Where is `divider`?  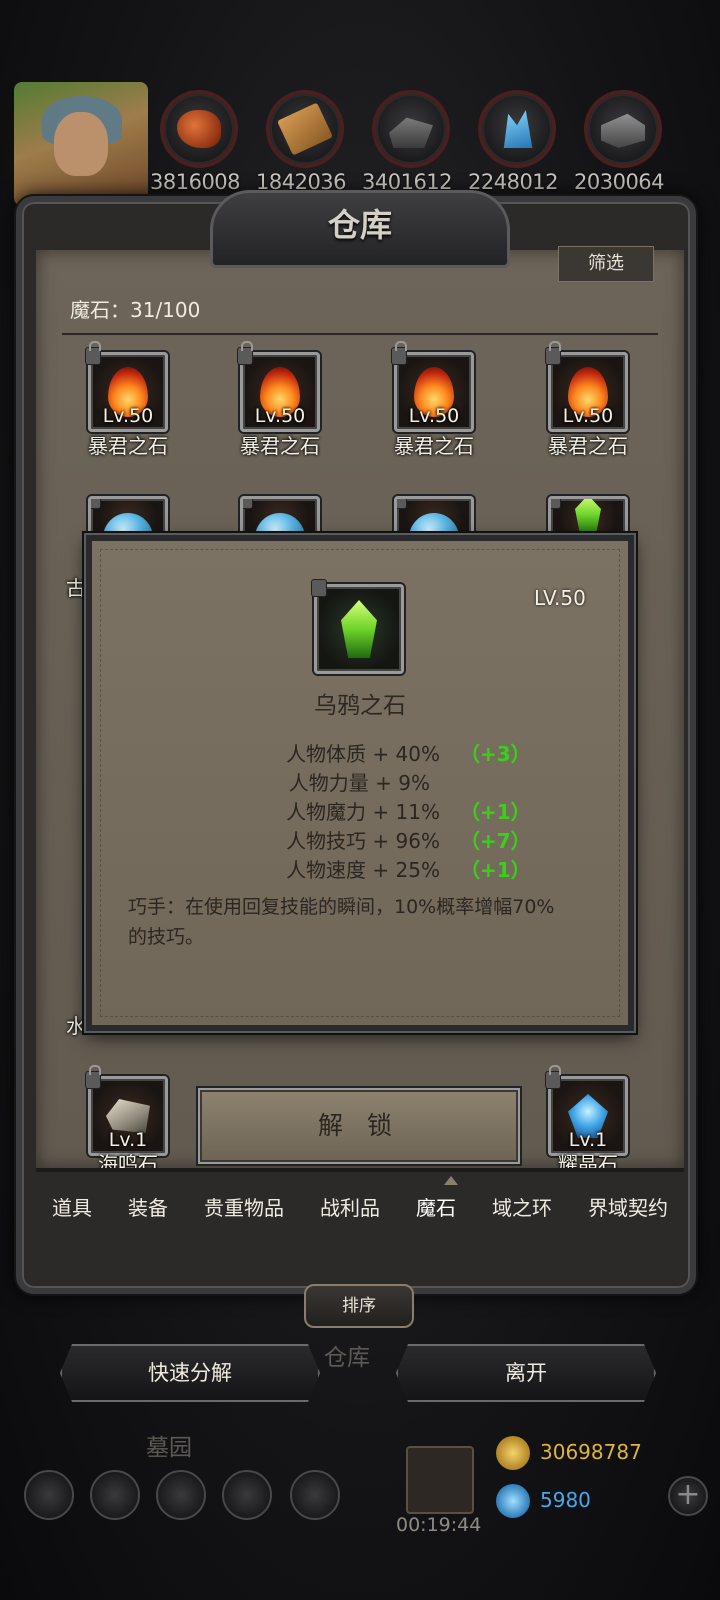
divider is located at coordinates (360, 334).